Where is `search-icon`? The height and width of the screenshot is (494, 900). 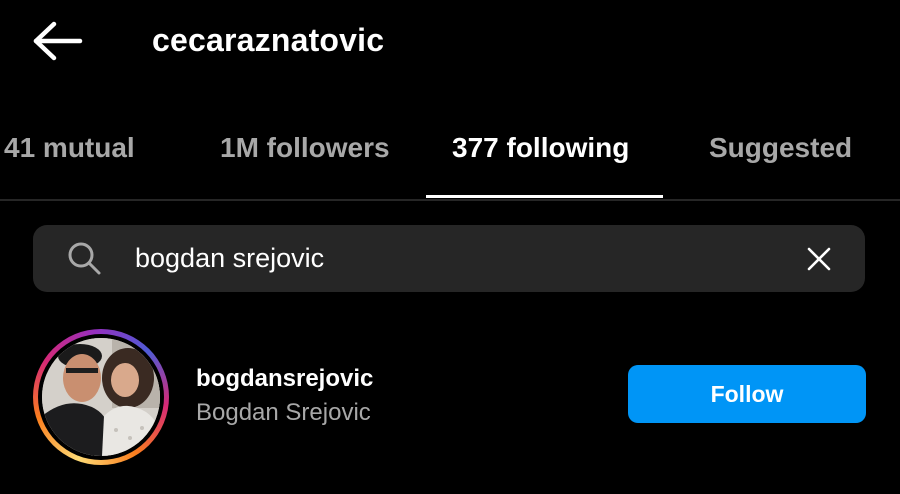 search-icon is located at coordinates (84, 258).